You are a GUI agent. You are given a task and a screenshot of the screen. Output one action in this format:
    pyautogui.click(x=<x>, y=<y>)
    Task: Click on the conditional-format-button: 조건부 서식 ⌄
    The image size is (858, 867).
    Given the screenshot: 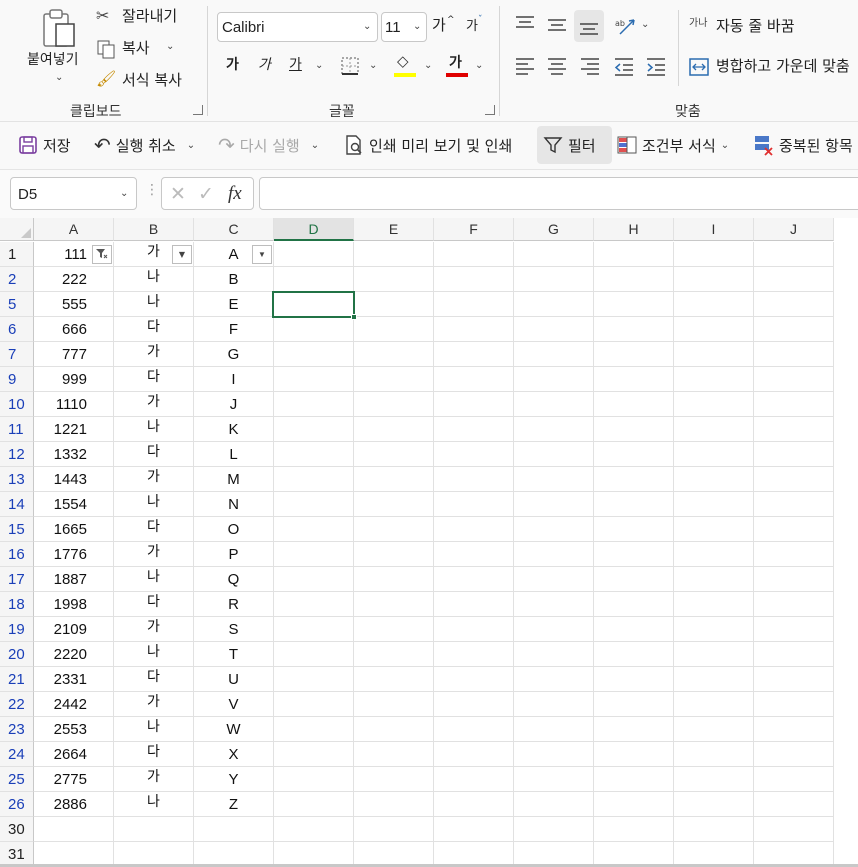 What is the action you would take?
    pyautogui.click(x=673, y=145)
    